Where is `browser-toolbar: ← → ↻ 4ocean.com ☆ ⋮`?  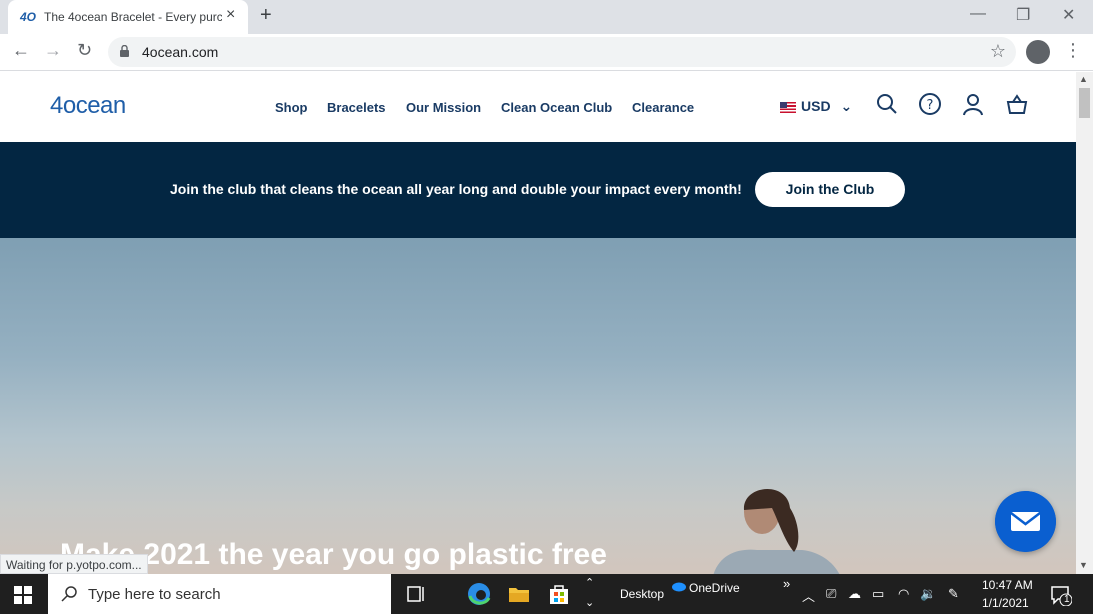
browser-toolbar: ← → ↻ 4ocean.com ☆ ⋮ is located at coordinates (546, 52).